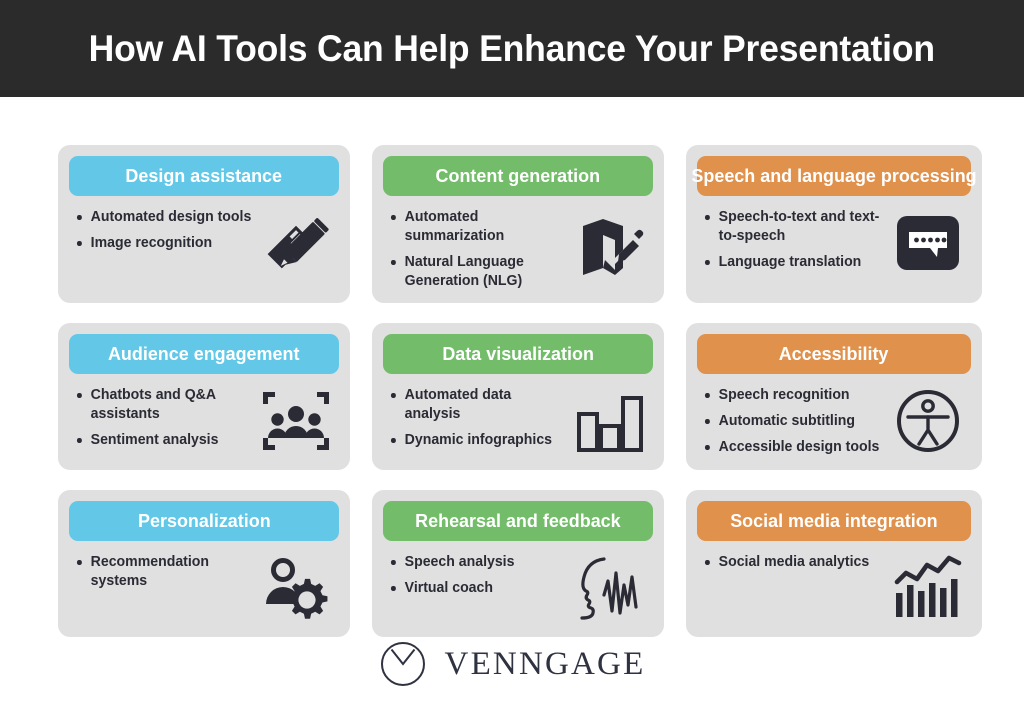 The width and height of the screenshot is (1024, 727). I want to click on document-edit-icon, so click(613, 247).